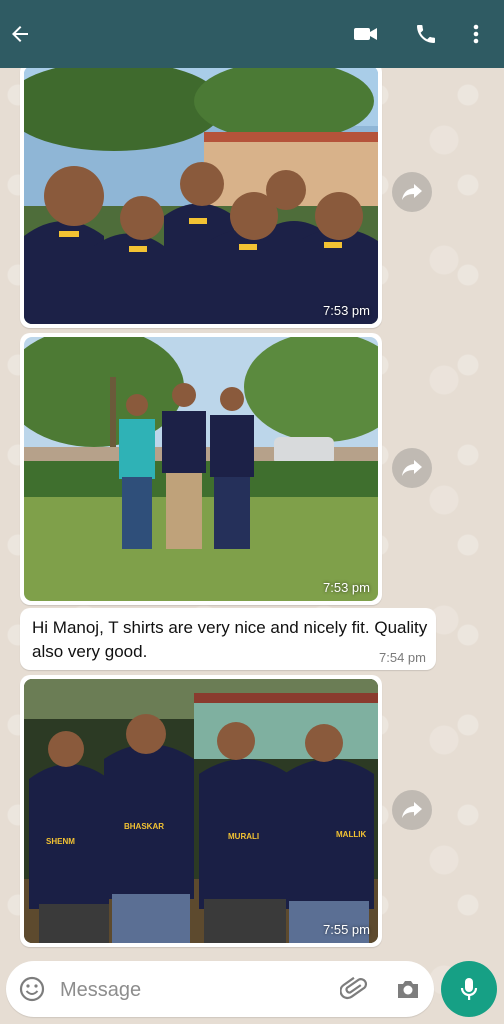 The image size is (504, 1024). Describe the element at coordinates (252, 34) in the screenshot. I see `chat-header` at that location.